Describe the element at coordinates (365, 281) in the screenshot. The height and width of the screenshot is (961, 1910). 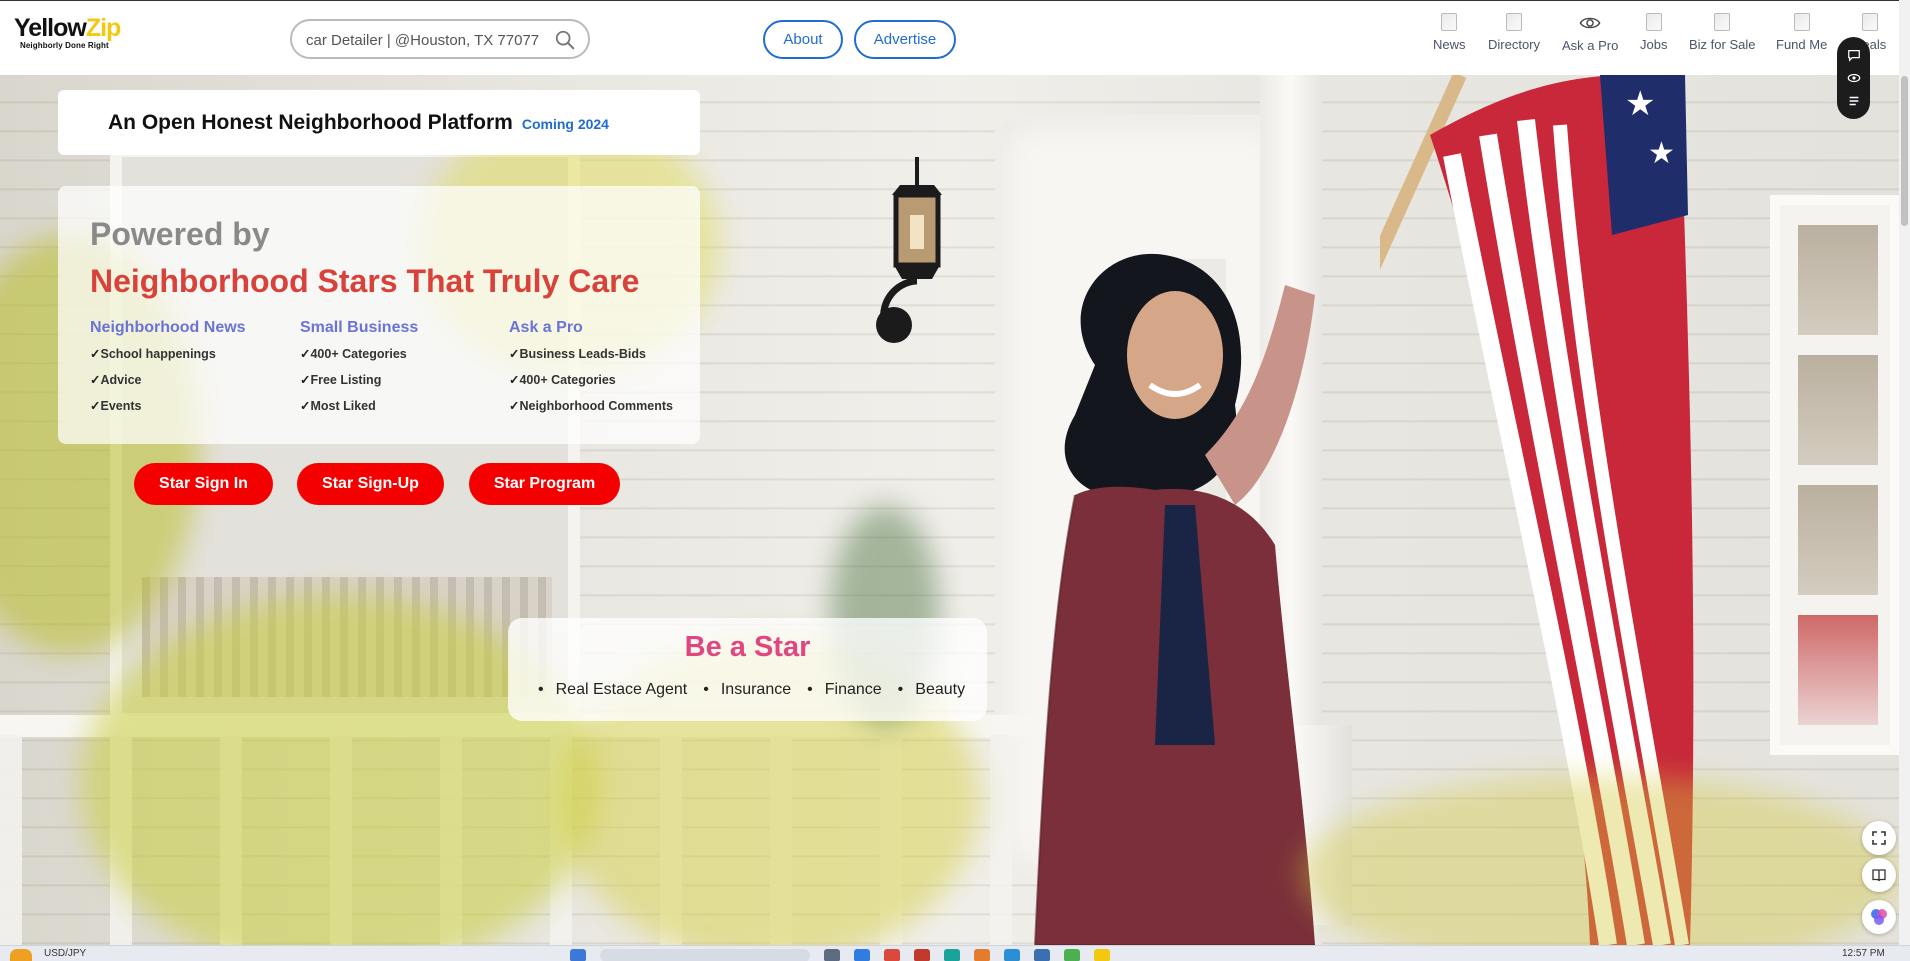
I see `stars-tagline: Neighborhood Stars That Truly Care` at that location.